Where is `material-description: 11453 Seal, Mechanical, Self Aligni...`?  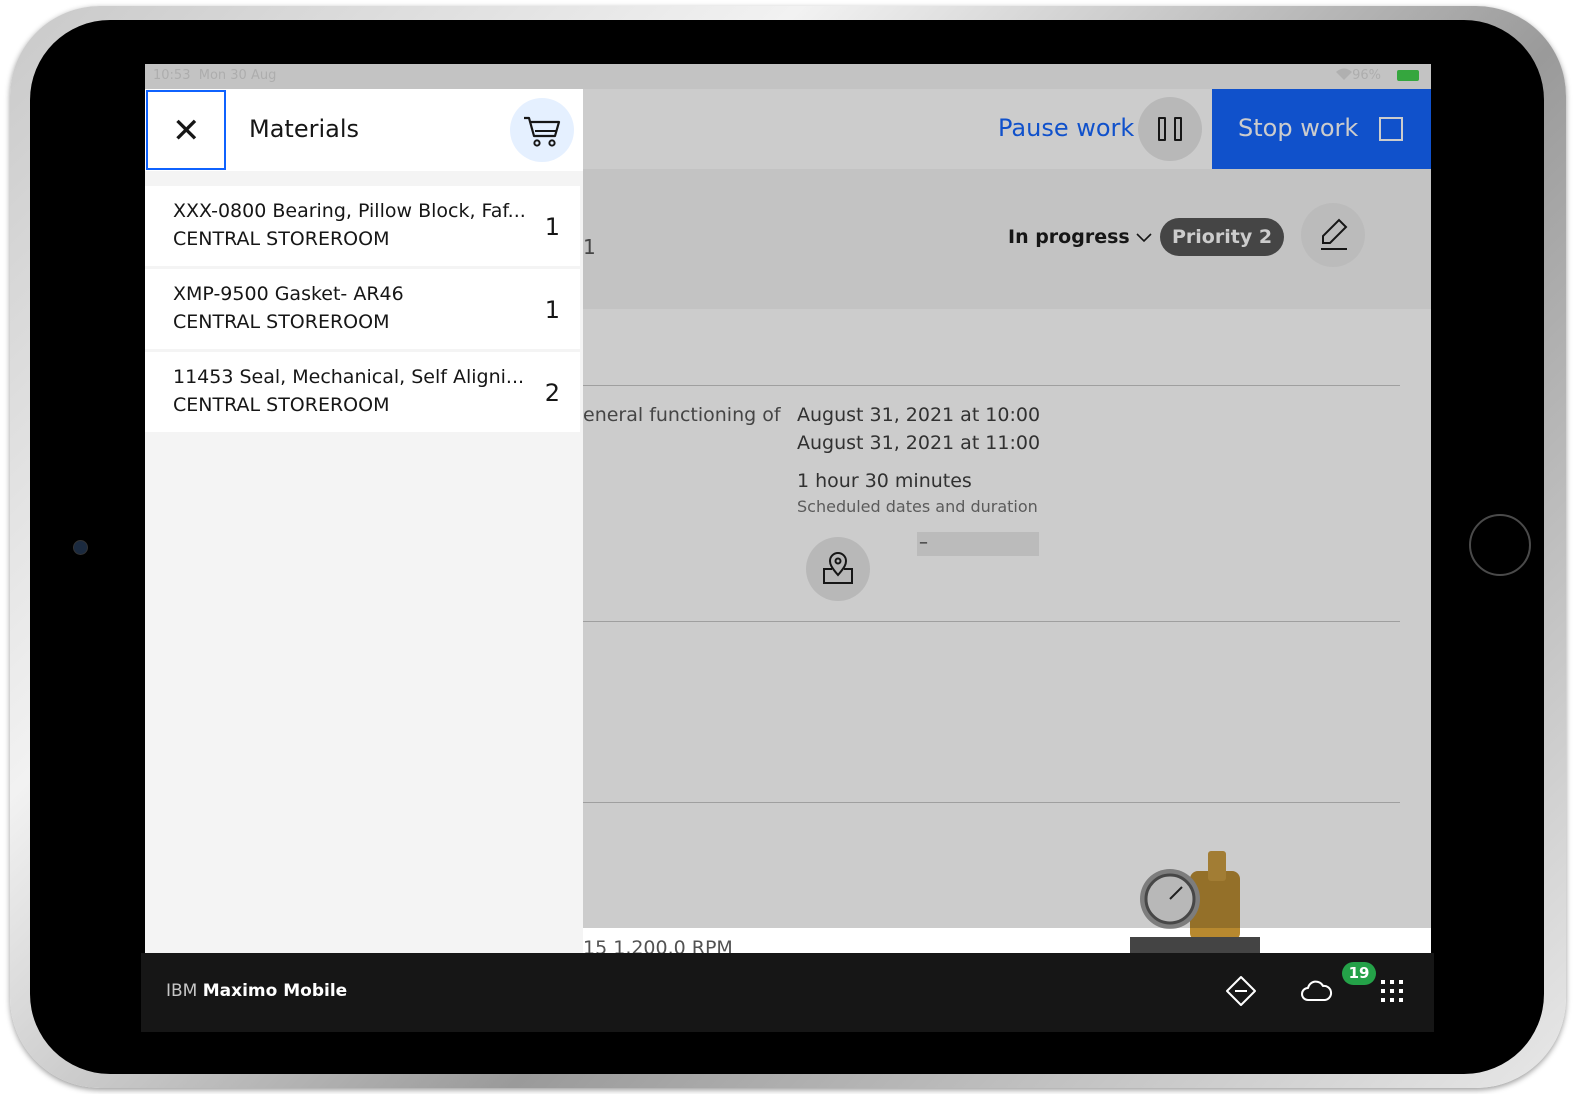 material-description: 11453 Seal, Mechanical, Self Aligni... is located at coordinates (349, 377).